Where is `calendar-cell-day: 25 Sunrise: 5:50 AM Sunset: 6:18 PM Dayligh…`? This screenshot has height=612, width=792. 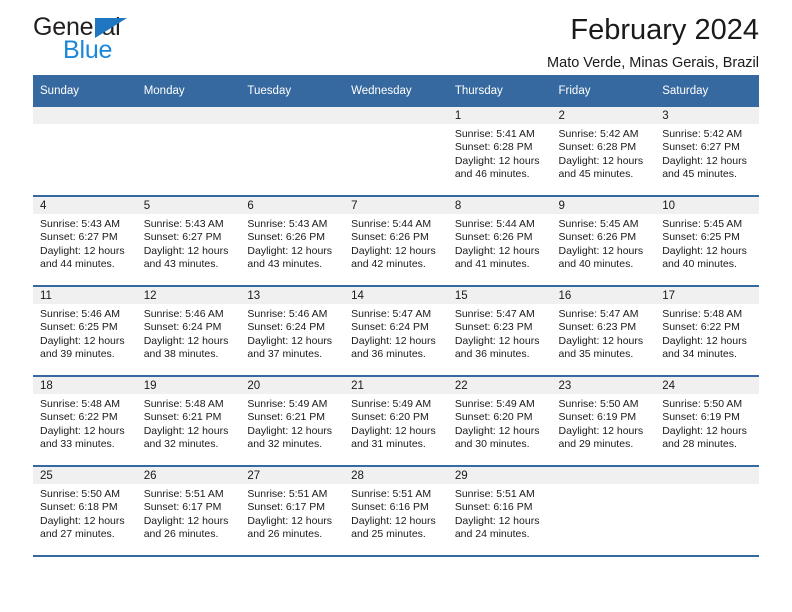 calendar-cell-day: 25 Sunrise: 5:50 AM Sunset: 6:18 PM Dayligh… is located at coordinates (85, 511).